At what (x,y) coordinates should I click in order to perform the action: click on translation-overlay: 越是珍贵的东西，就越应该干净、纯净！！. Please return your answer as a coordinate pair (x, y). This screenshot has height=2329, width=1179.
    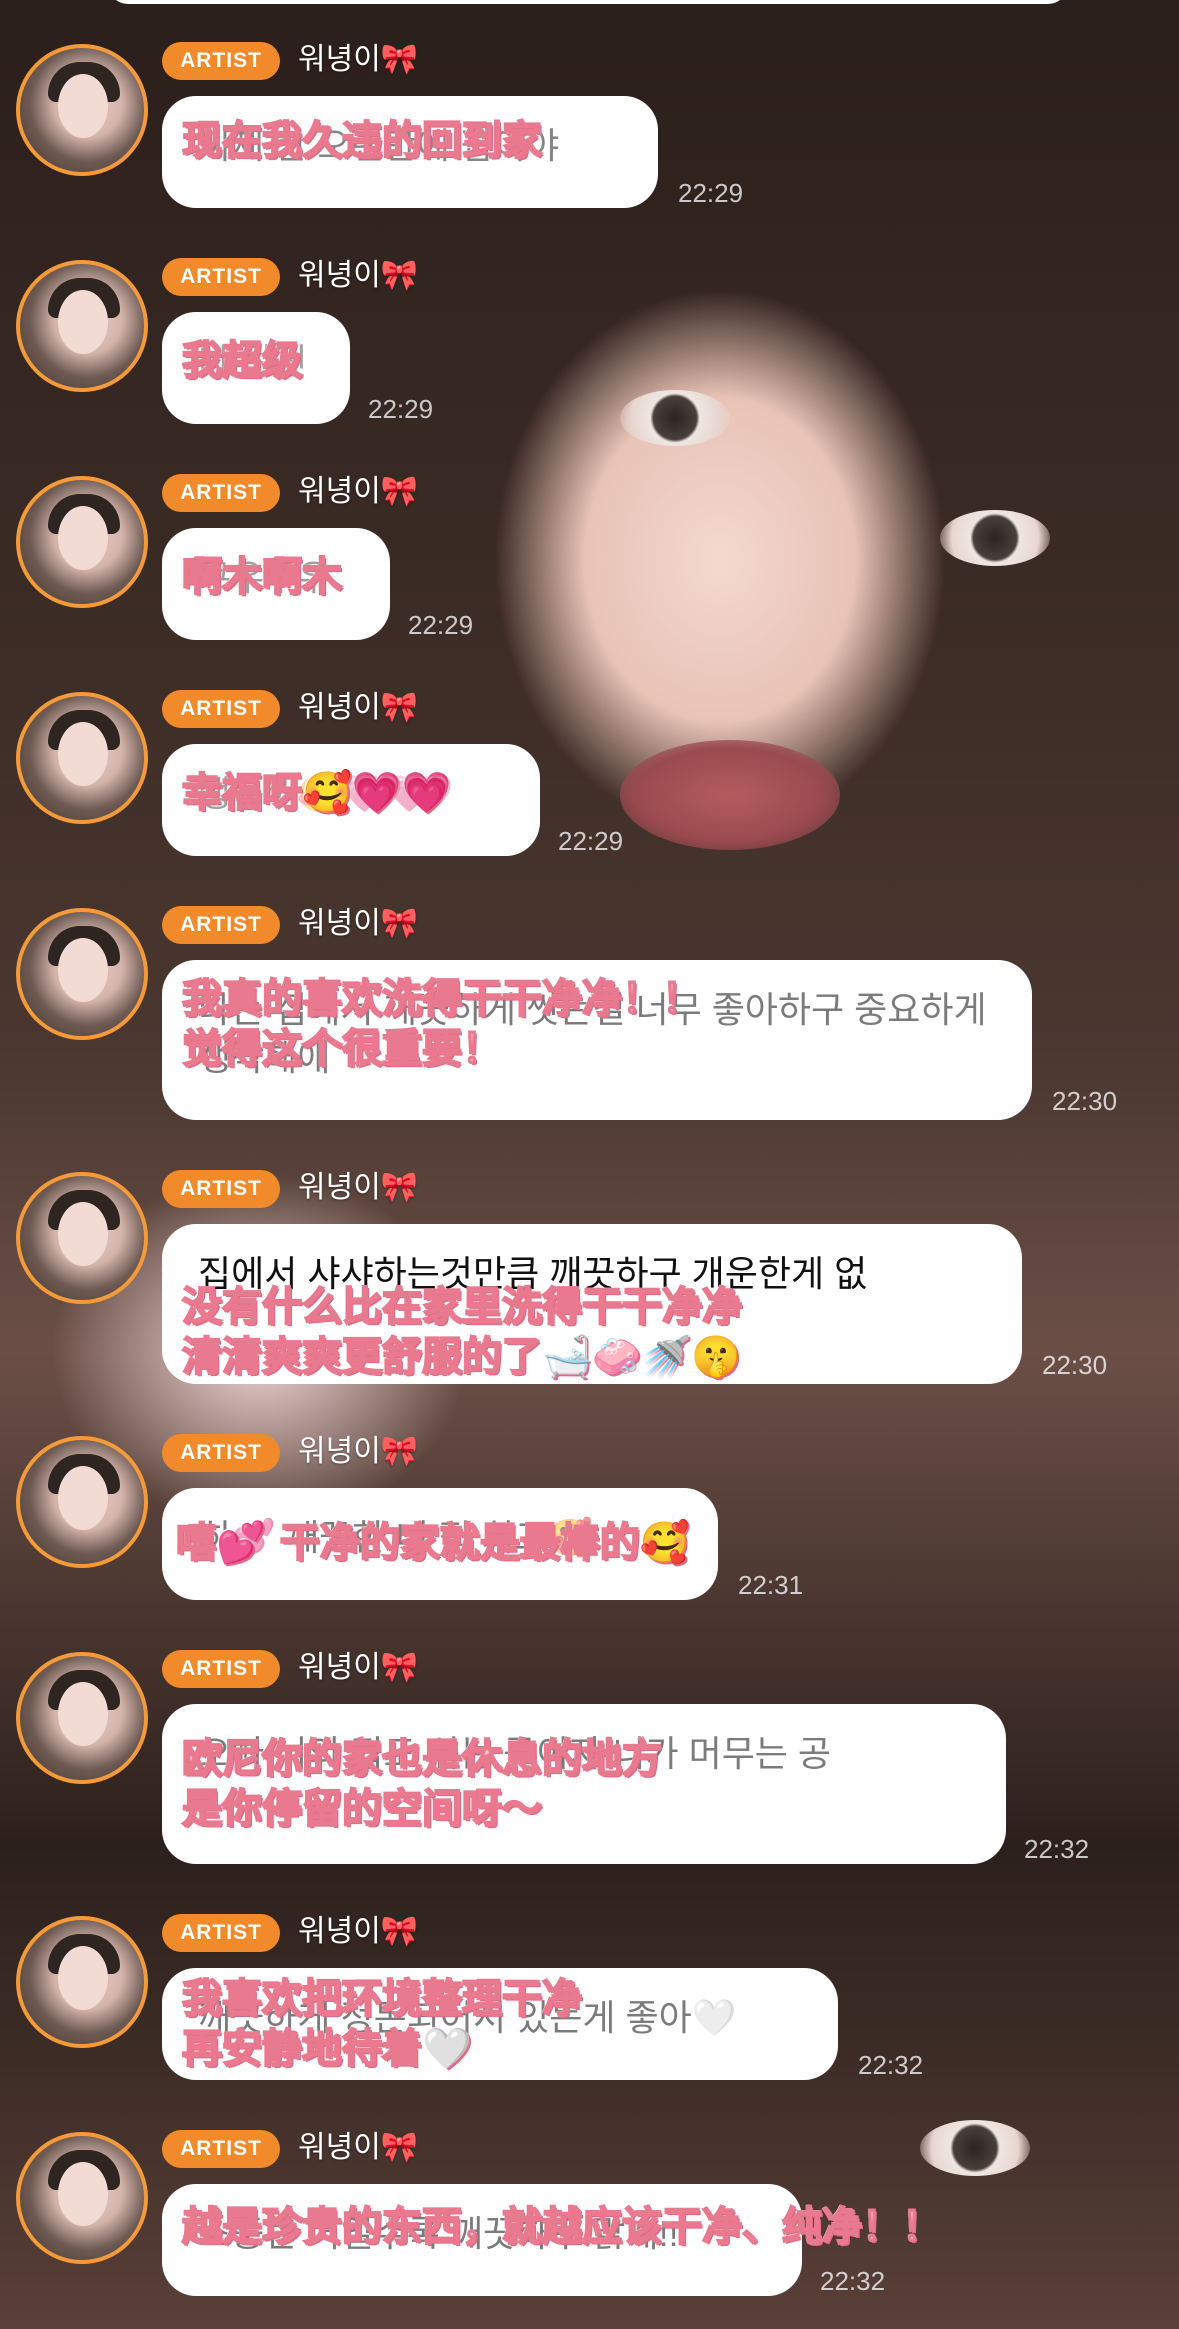
    Looking at the image, I should click on (562, 2227).